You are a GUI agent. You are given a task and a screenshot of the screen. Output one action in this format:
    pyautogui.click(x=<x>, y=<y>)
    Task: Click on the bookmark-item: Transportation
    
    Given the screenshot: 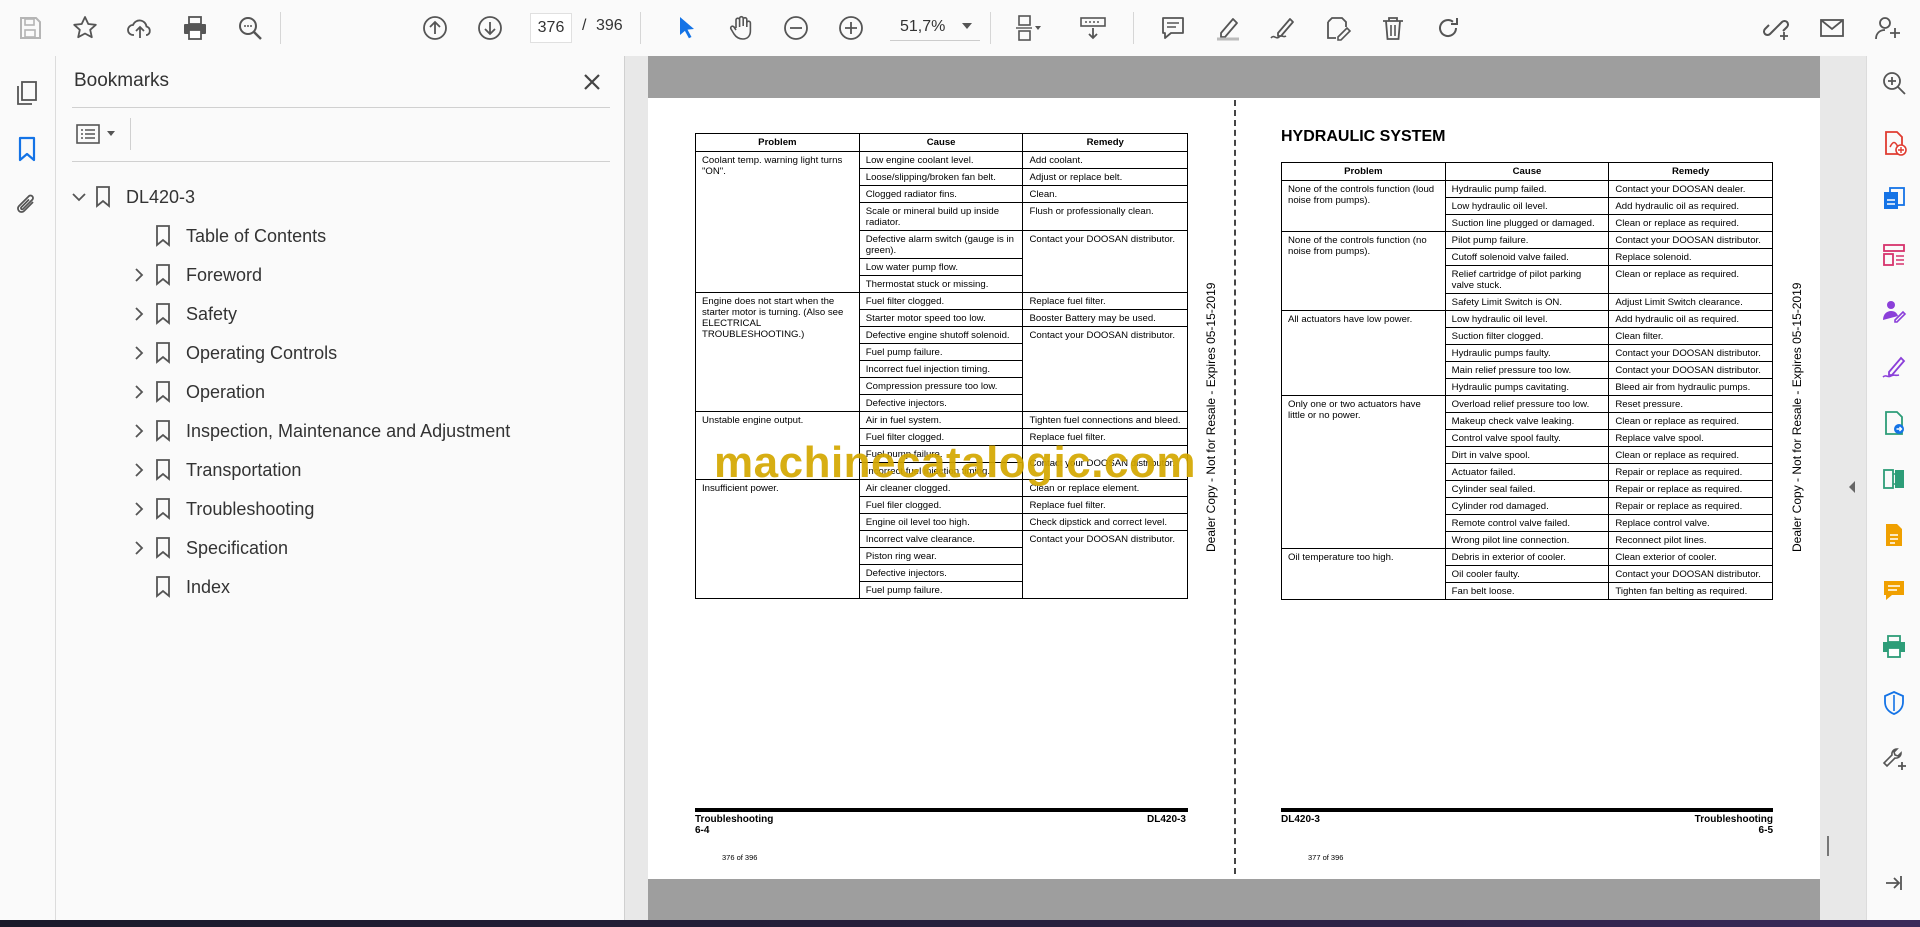 What is the action you would take?
    pyautogui.click(x=213, y=470)
    